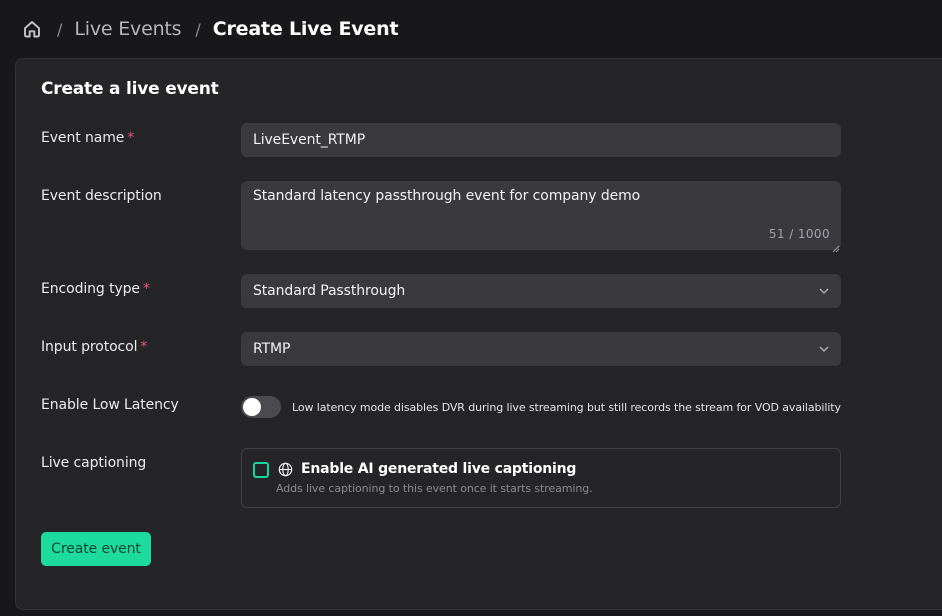  I want to click on input-protocol-value: RTMP, so click(272, 349).